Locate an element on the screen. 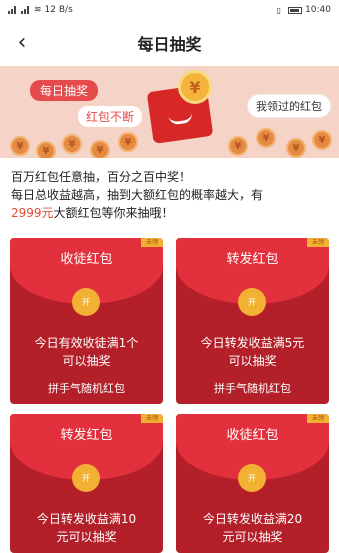 The height and width of the screenshot is (553, 339). signal-icon is located at coordinates (13, 10).